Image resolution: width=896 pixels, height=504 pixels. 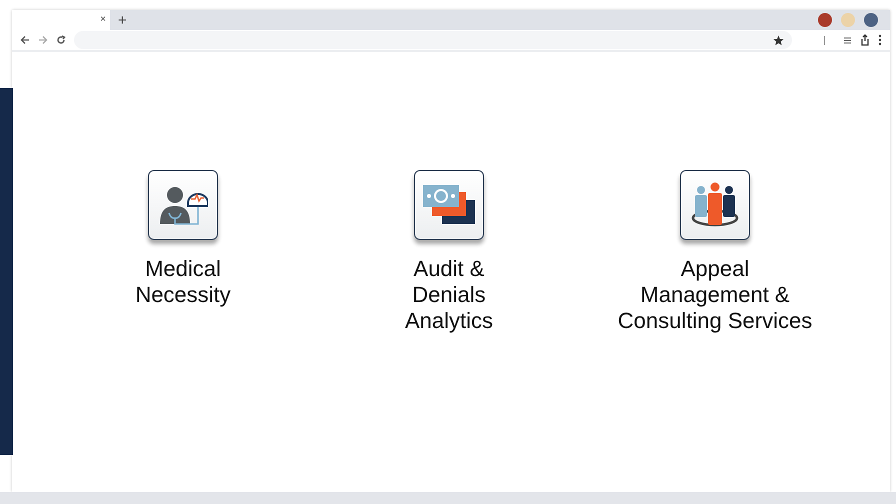 What do you see at coordinates (865, 40) in the screenshot?
I see `share-icon` at bounding box center [865, 40].